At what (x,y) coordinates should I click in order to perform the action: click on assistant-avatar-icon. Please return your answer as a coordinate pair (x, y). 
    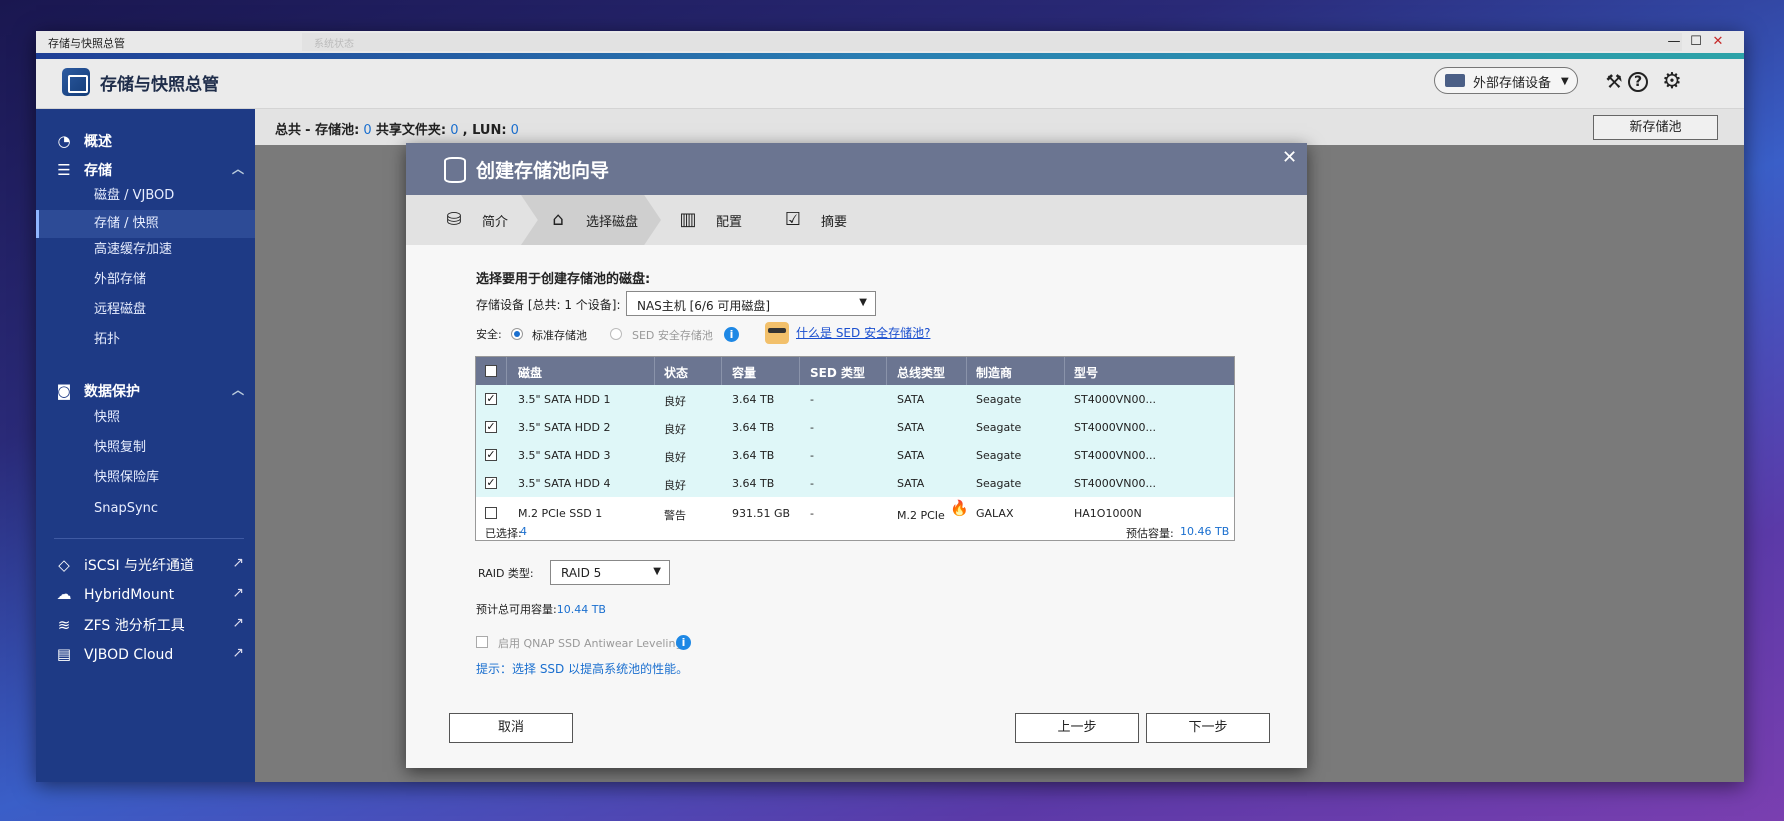
    Looking at the image, I should click on (777, 333).